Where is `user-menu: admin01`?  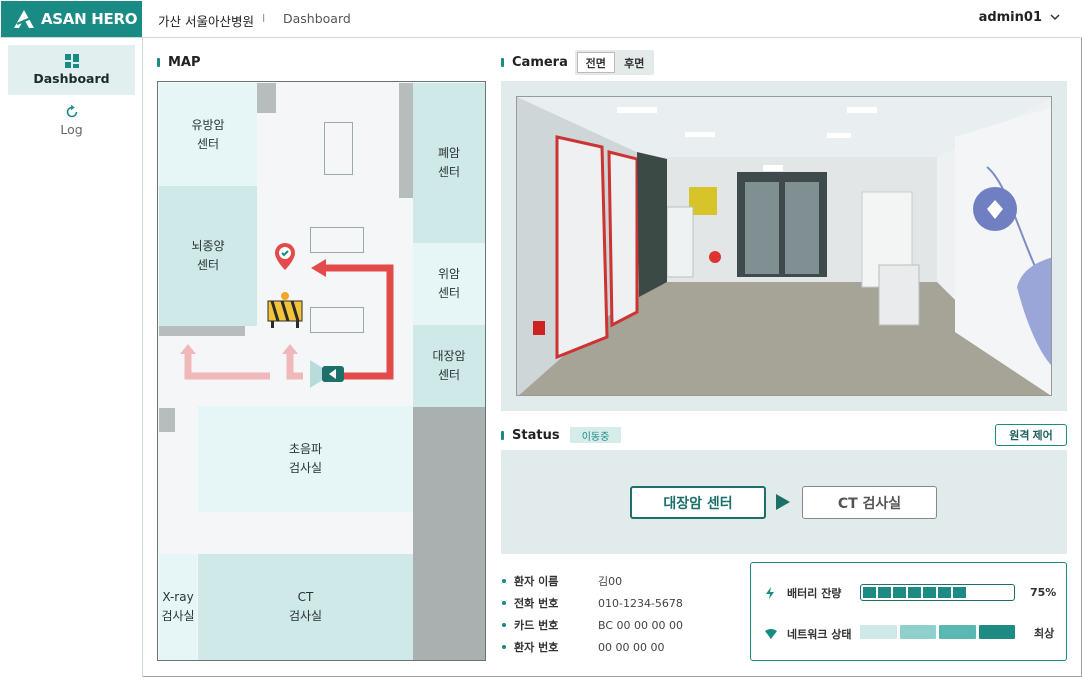
user-menu: admin01 is located at coordinates (1019, 17).